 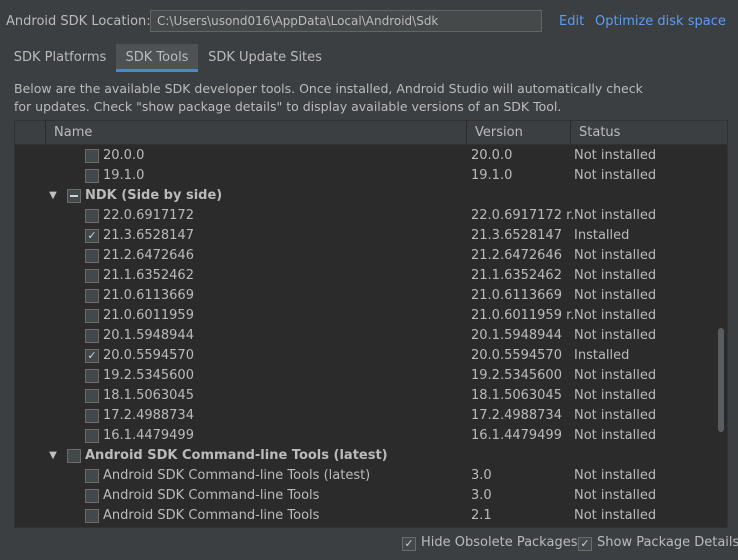 I want to click on table-row: ✓ 21.3.6528147 21.3.6528147 Installed, so click(x=365, y=236).